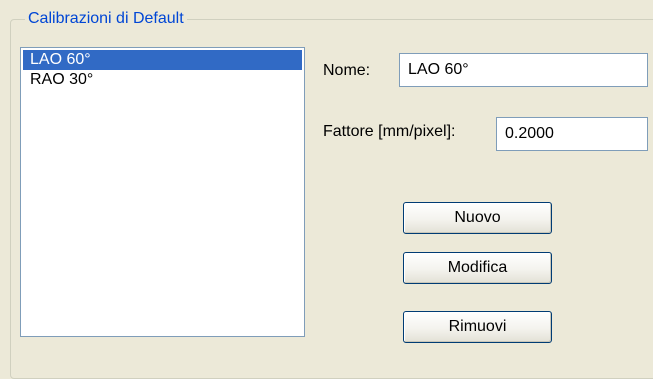 The image size is (653, 379). What do you see at coordinates (162, 60) in the screenshot?
I see `list-item: LAO 60°` at bounding box center [162, 60].